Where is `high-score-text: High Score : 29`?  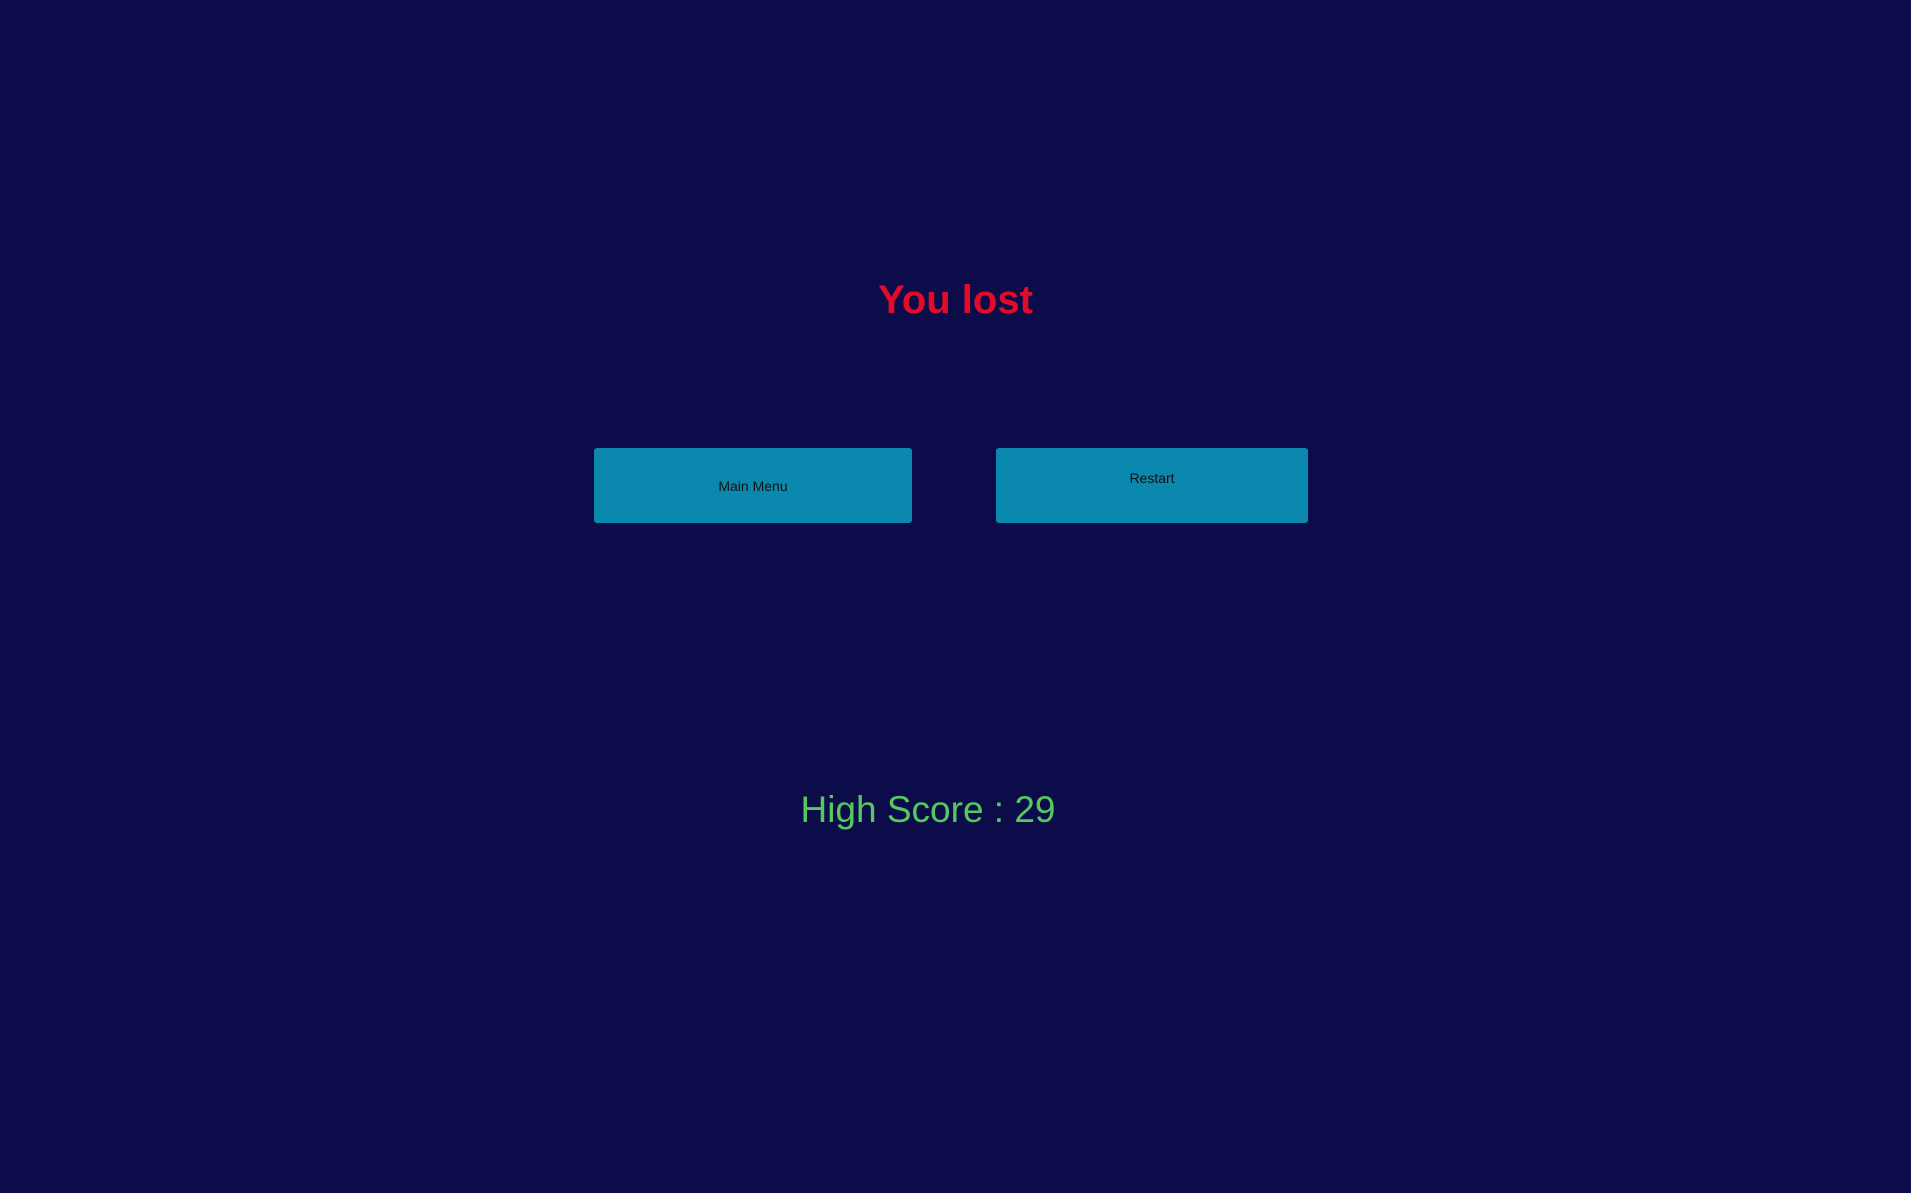
high-score-text: High Score : 29 is located at coordinates (928, 809).